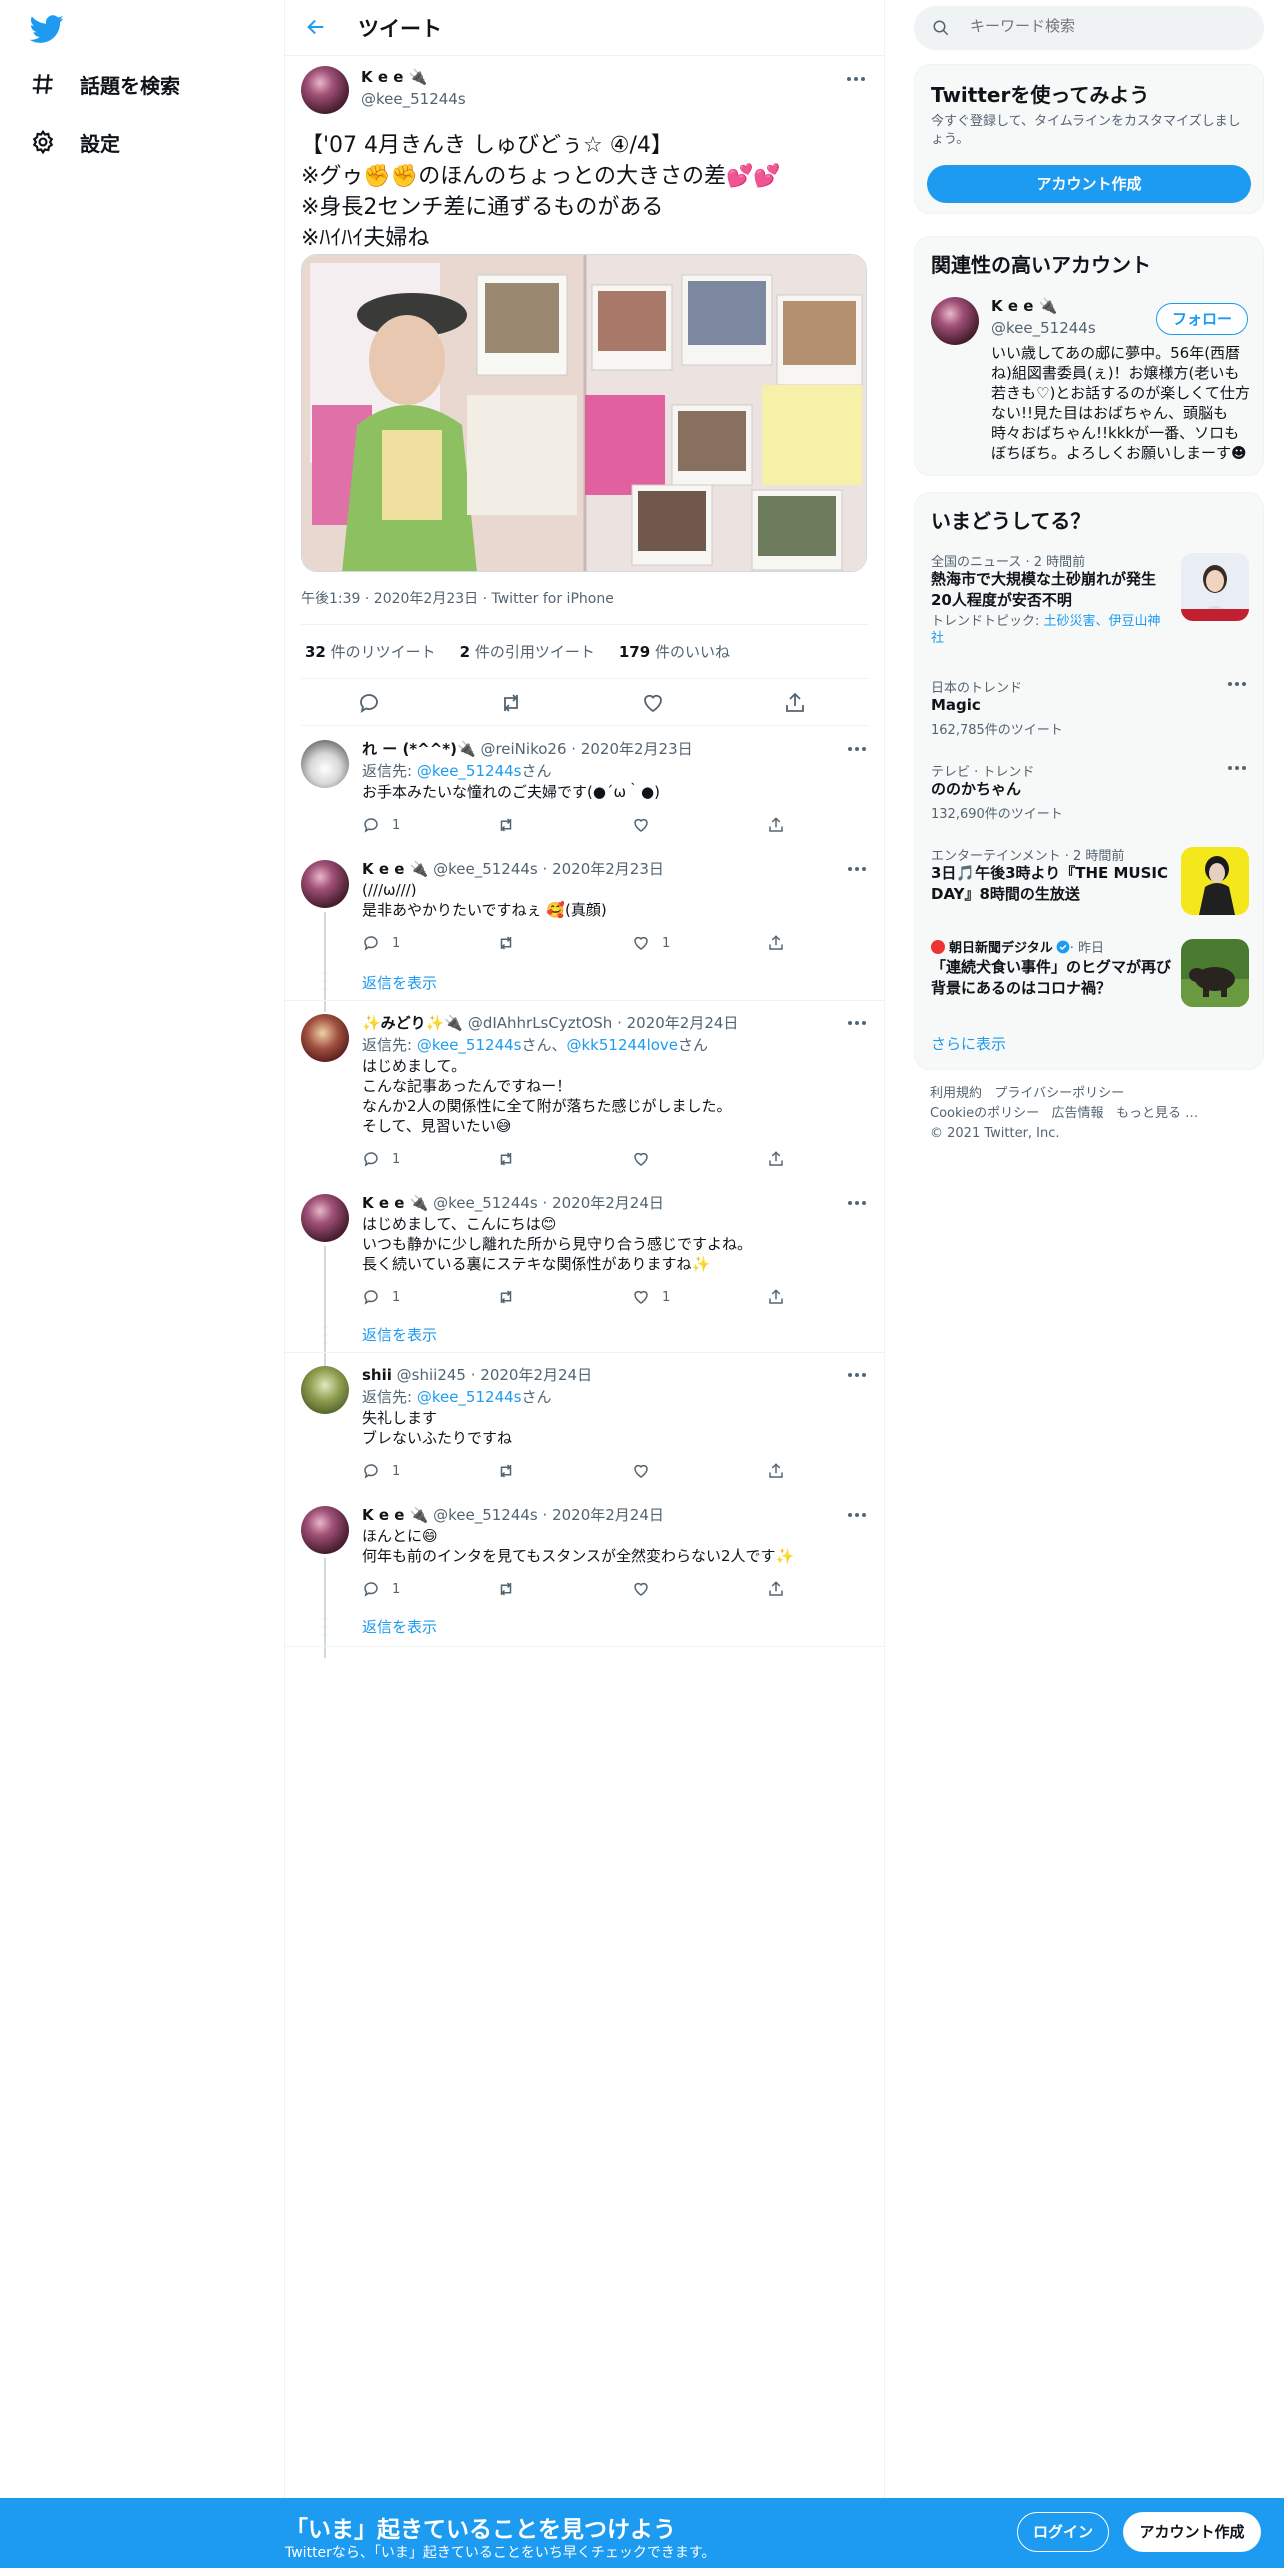 The height and width of the screenshot is (2568, 1284). I want to click on likes-stat: 179 件のいいね, so click(674, 651).